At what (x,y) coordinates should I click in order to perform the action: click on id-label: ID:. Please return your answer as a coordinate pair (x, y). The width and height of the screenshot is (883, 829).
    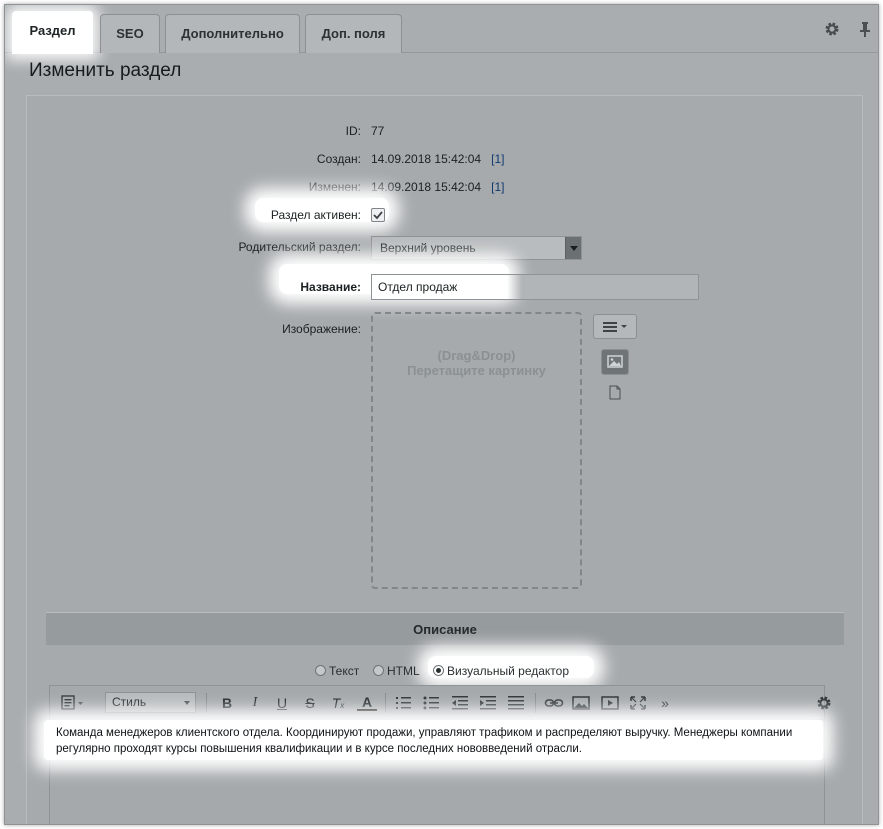
    Looking at the image, I should click on (353, 131).